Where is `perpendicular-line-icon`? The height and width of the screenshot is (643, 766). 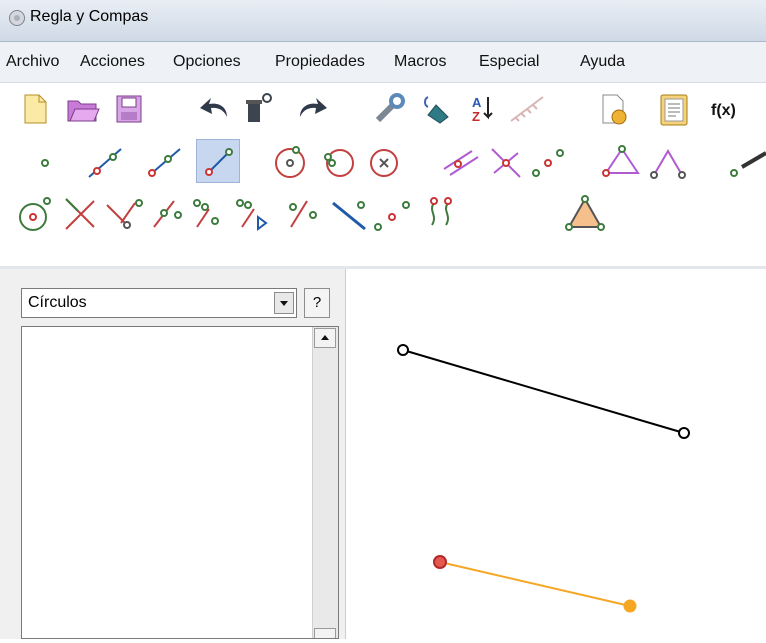 perpendicular-line-icon is located at coordinates (506, 161).